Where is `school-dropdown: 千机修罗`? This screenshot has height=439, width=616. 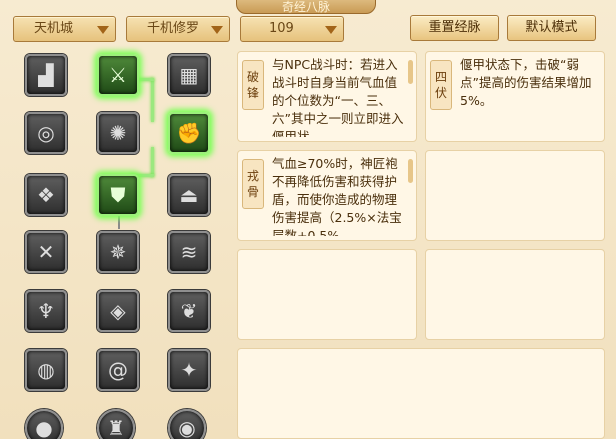
school-dropdown: 千机修罗 is located at coordinates (178, 29).